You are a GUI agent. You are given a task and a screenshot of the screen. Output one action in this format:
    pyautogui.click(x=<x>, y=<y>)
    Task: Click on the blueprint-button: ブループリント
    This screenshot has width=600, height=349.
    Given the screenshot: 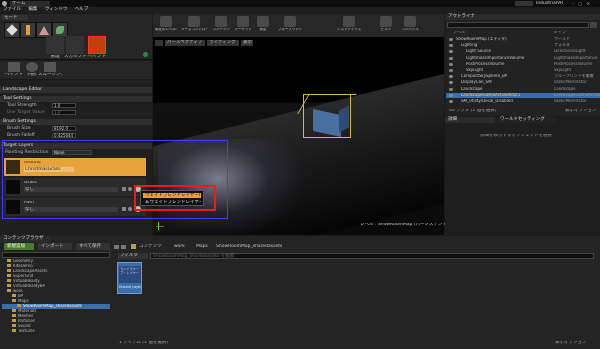 What is the action you would take?
    pyautogui.click(x=290, y=25)
    